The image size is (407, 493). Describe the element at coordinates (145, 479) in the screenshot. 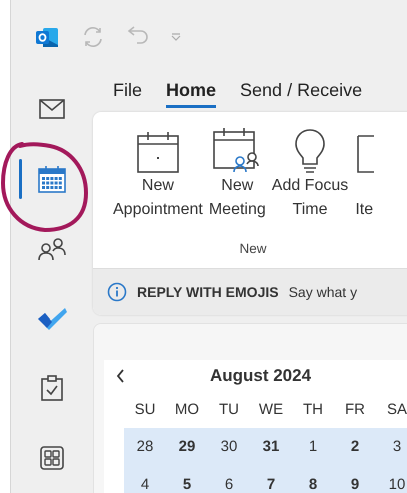

I see `calendar-day: 4` at that location.